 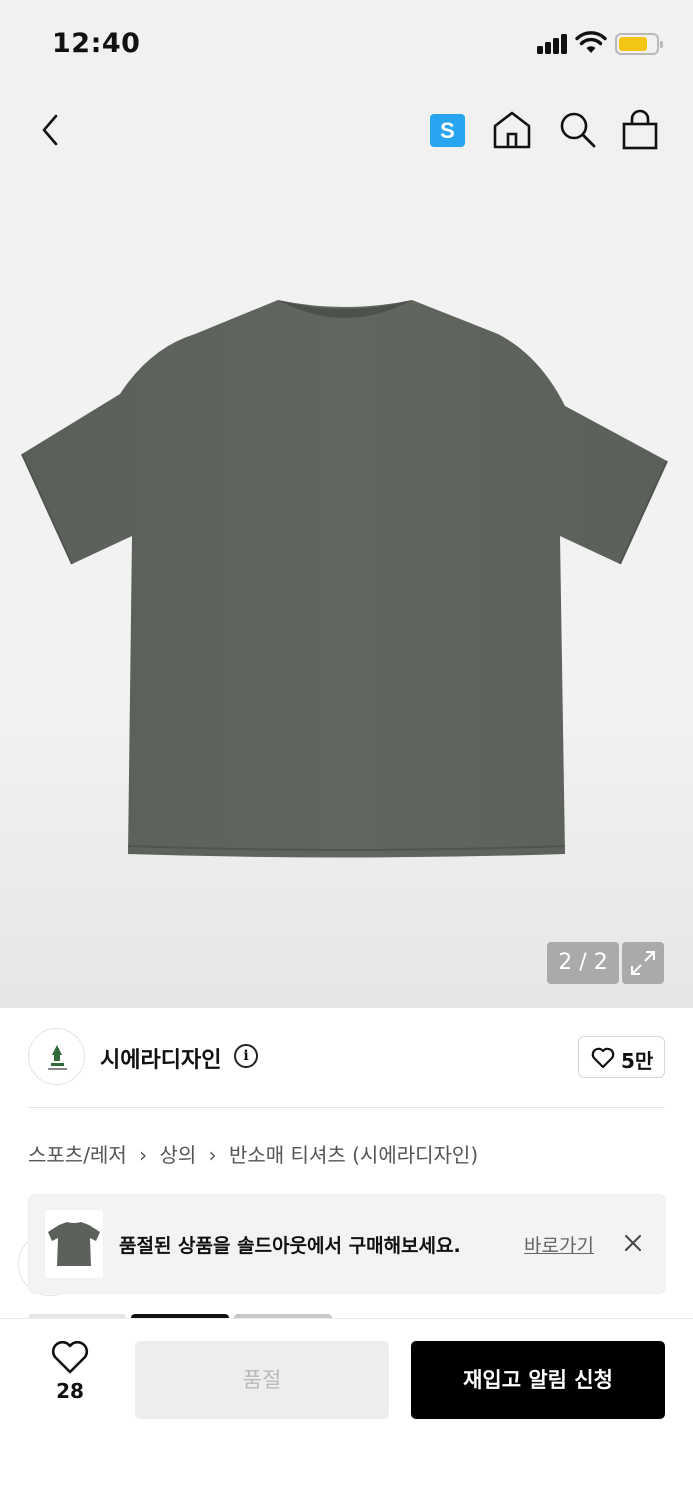 I want to click on breadcrumb: 스포츠/레저 › 상의 › 반소매 티셔츠 (시에라디자인), so click(x=253, y=1153).